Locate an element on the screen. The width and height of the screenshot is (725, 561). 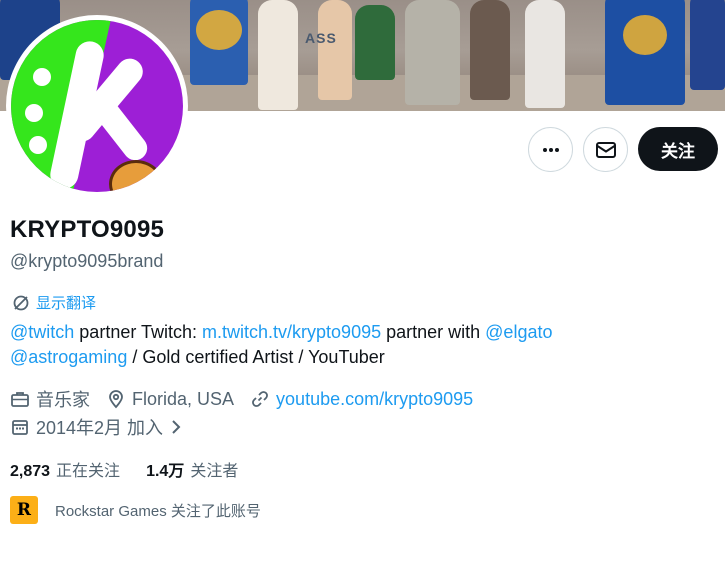
location-label: Florida, USA is located at coordinates (183, 398).